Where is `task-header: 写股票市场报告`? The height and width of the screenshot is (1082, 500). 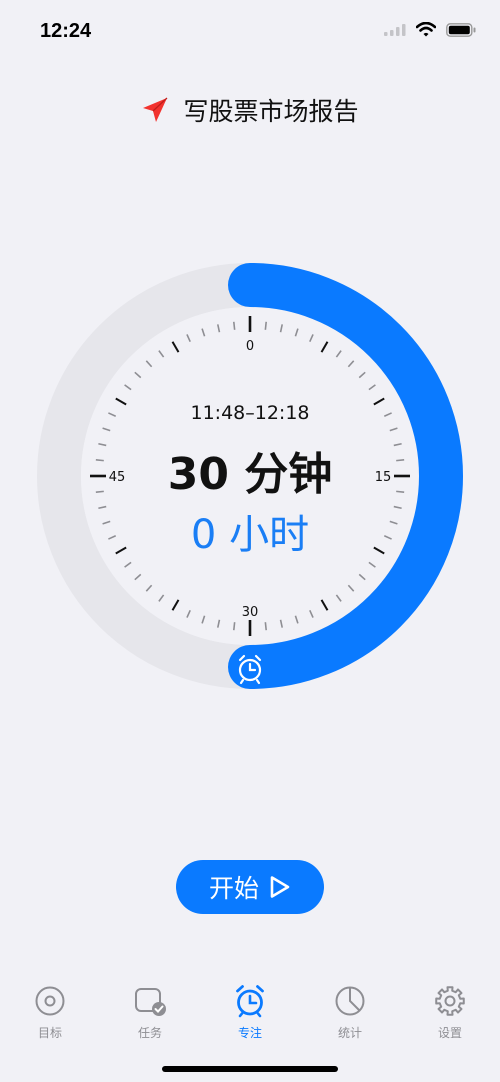
task-header: 写股票市场报告 is located at coordinates (250, 110).